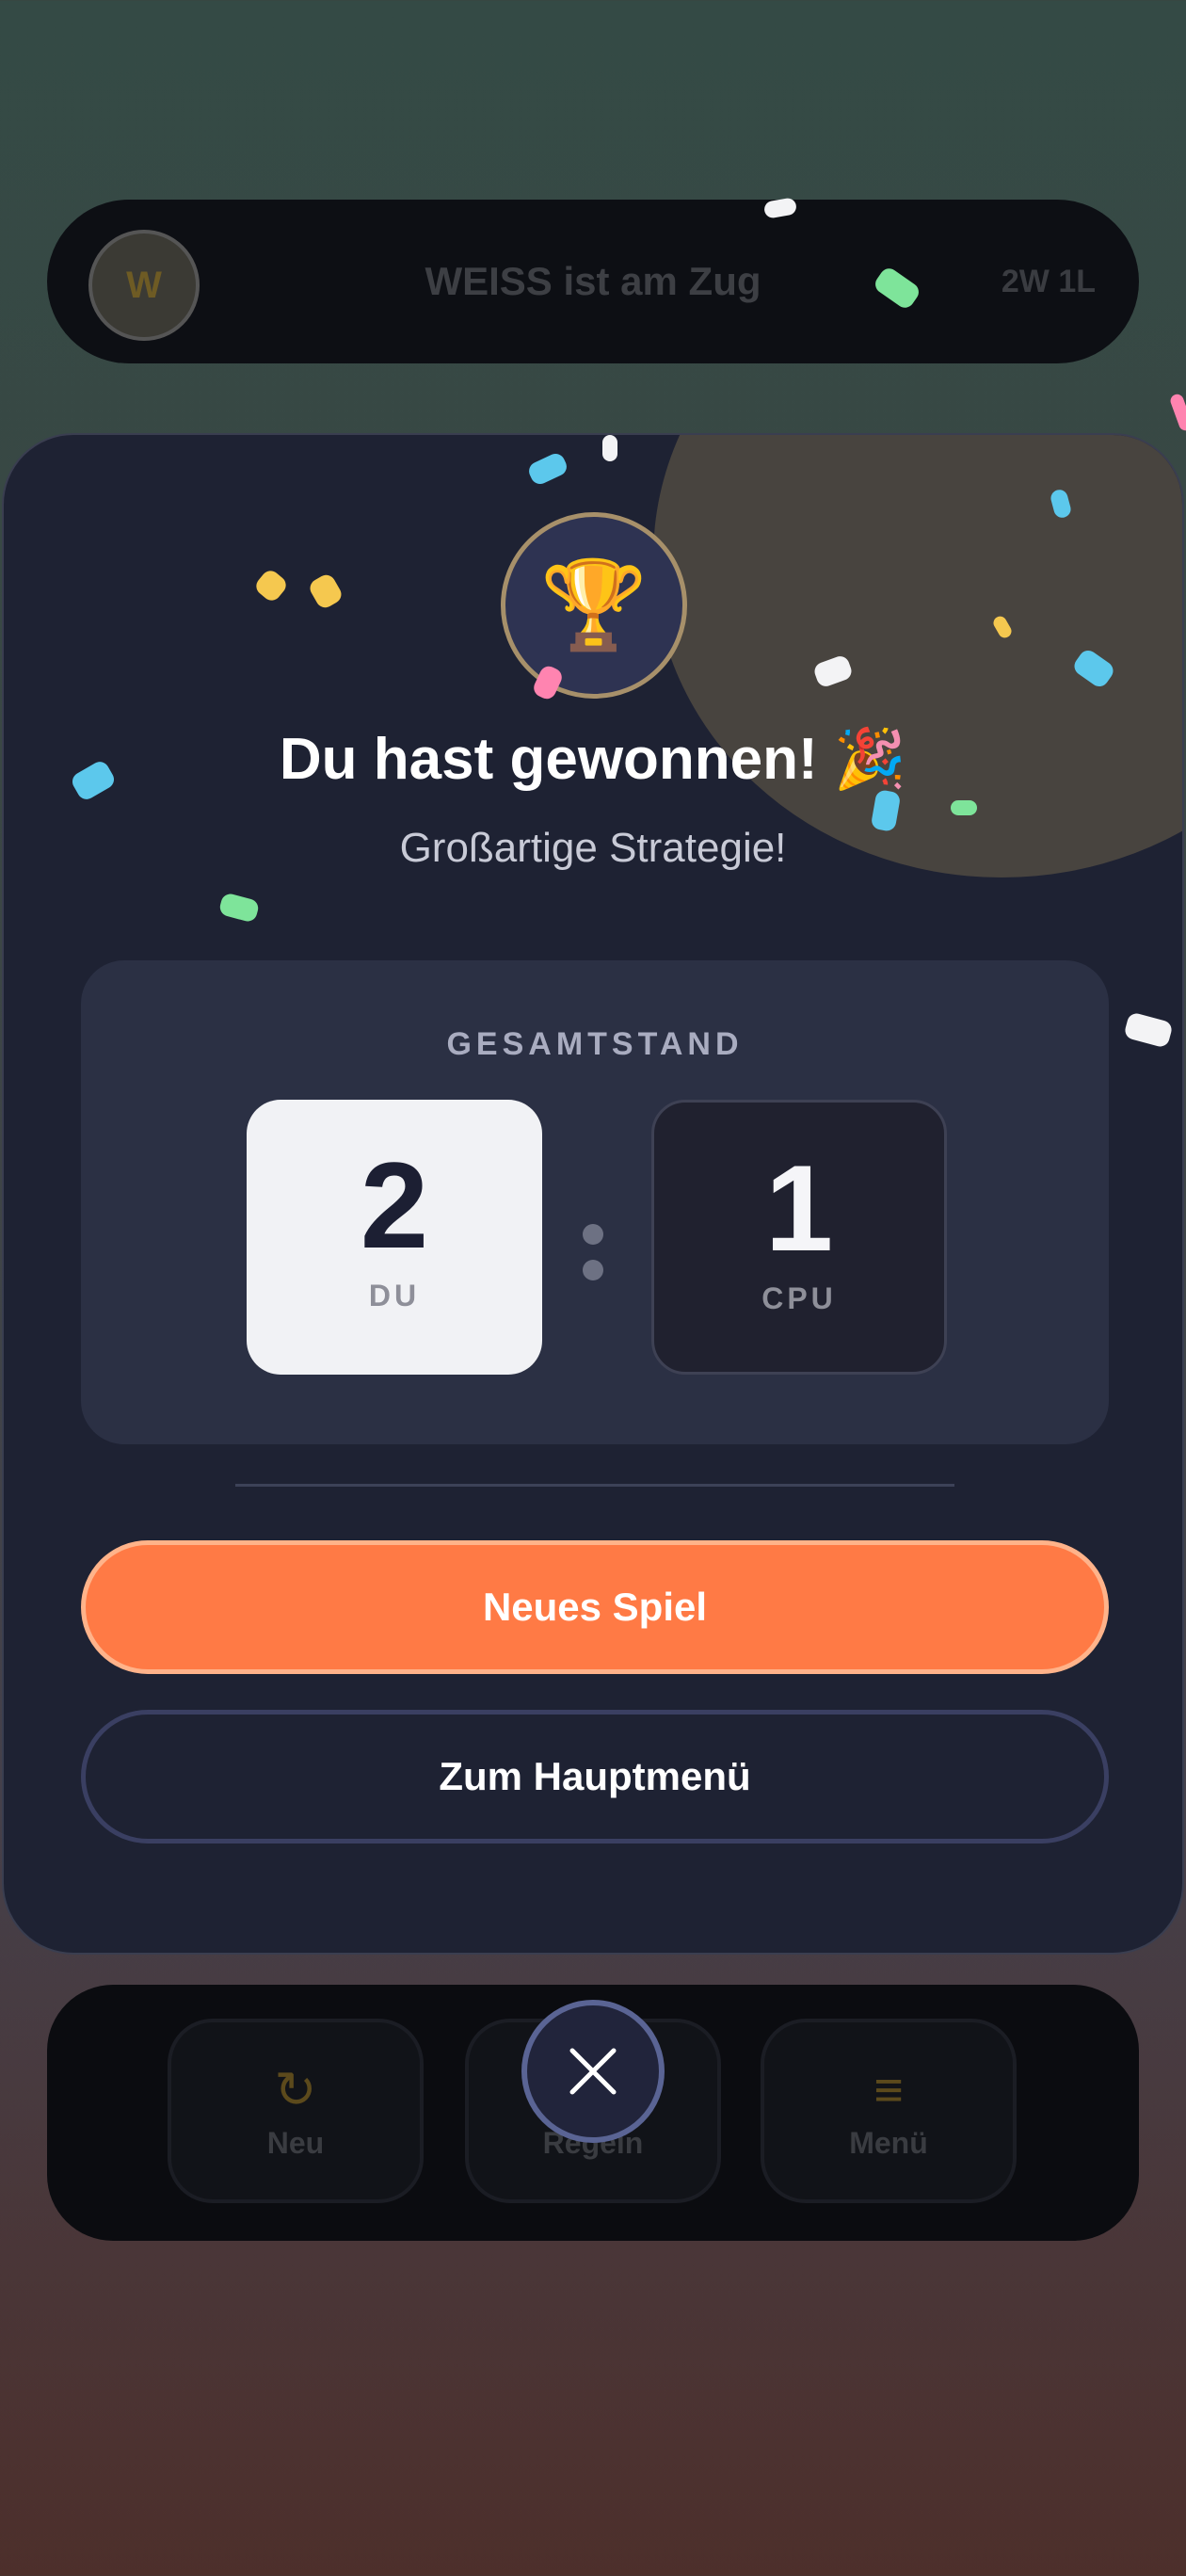 This screenshot has width=1186, height=2576. I want to click on new-game-control: ↻ Neu, so click(296, 2111).